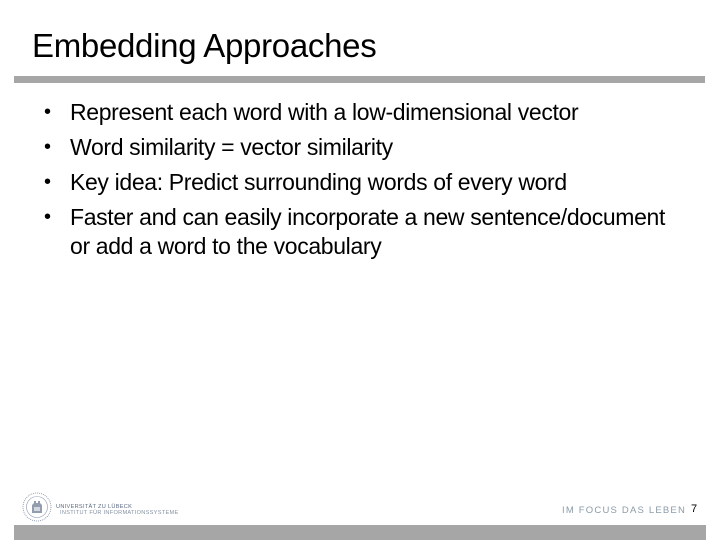 The height and width of the screenshot is (540, 720). I want to click on institute-name: INSTITUT FÜR INFORMATIONSSYSTEME, so click(119, 513).